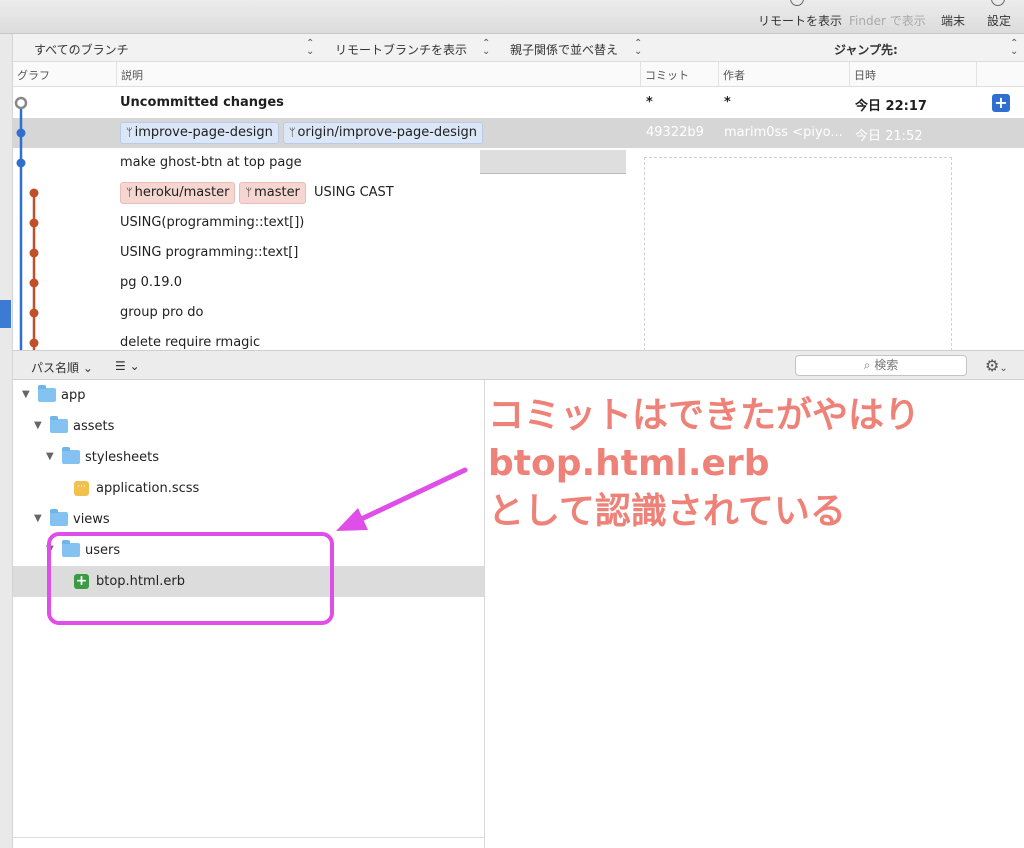 Image resolution: width=1024 pixels, height=848 pixels. I want to click on commit-hash: *, so click(649, 102).